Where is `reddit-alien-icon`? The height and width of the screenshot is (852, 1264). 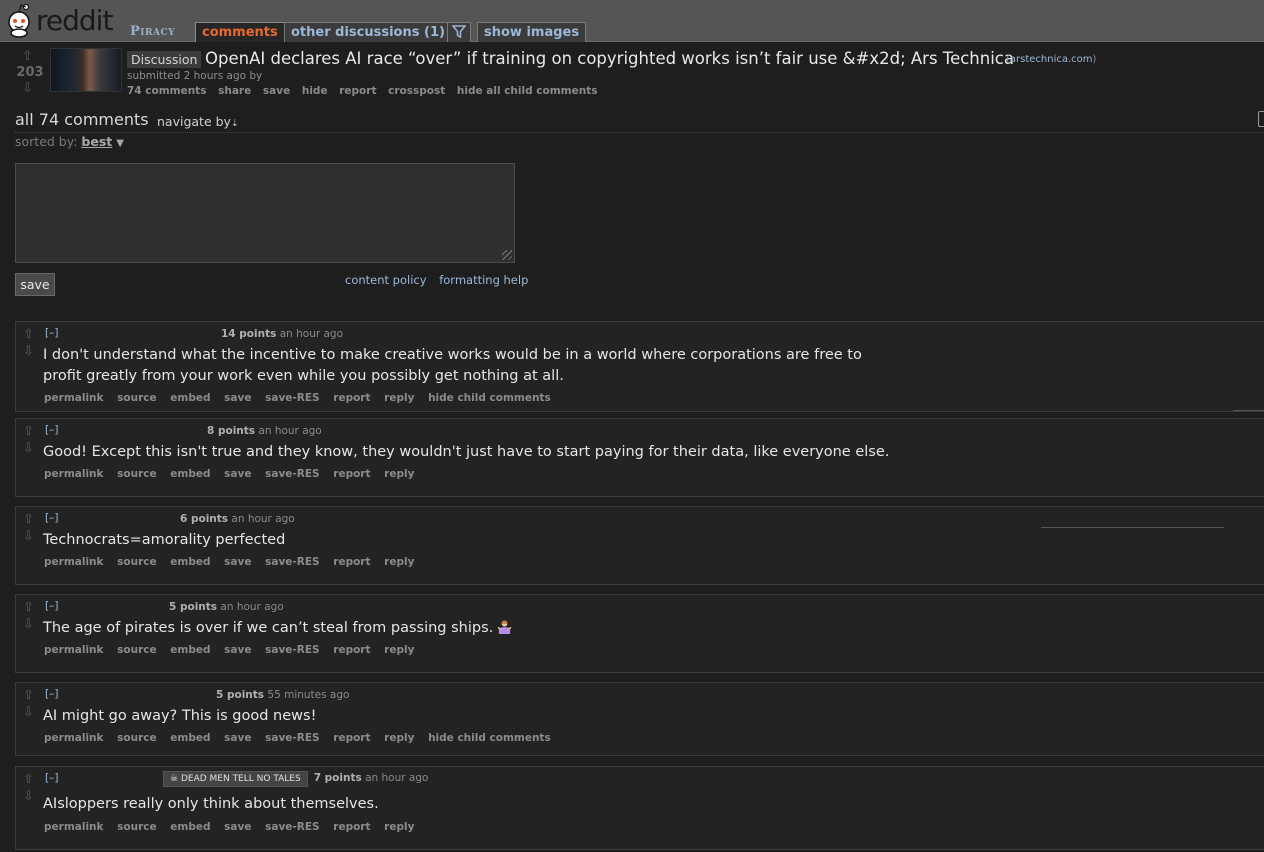
reddit-alien-icon is located at coordinates (19, 20).